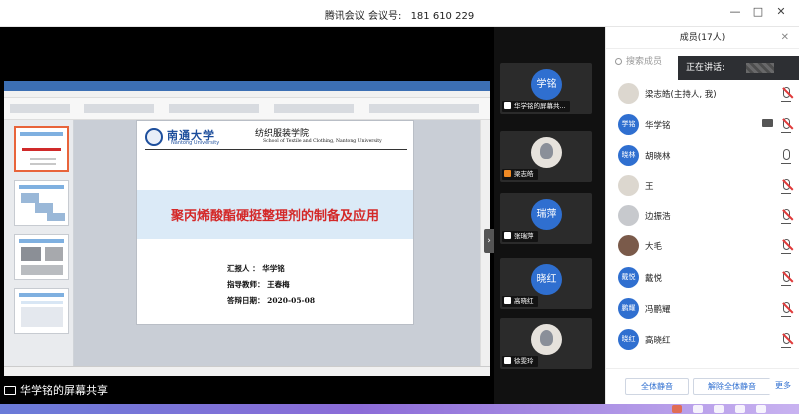  What do you see at coordinates (644, 62) in the screenshot?
I see `search-placeholder: 搜索成员` at bounding box center [644, 62].